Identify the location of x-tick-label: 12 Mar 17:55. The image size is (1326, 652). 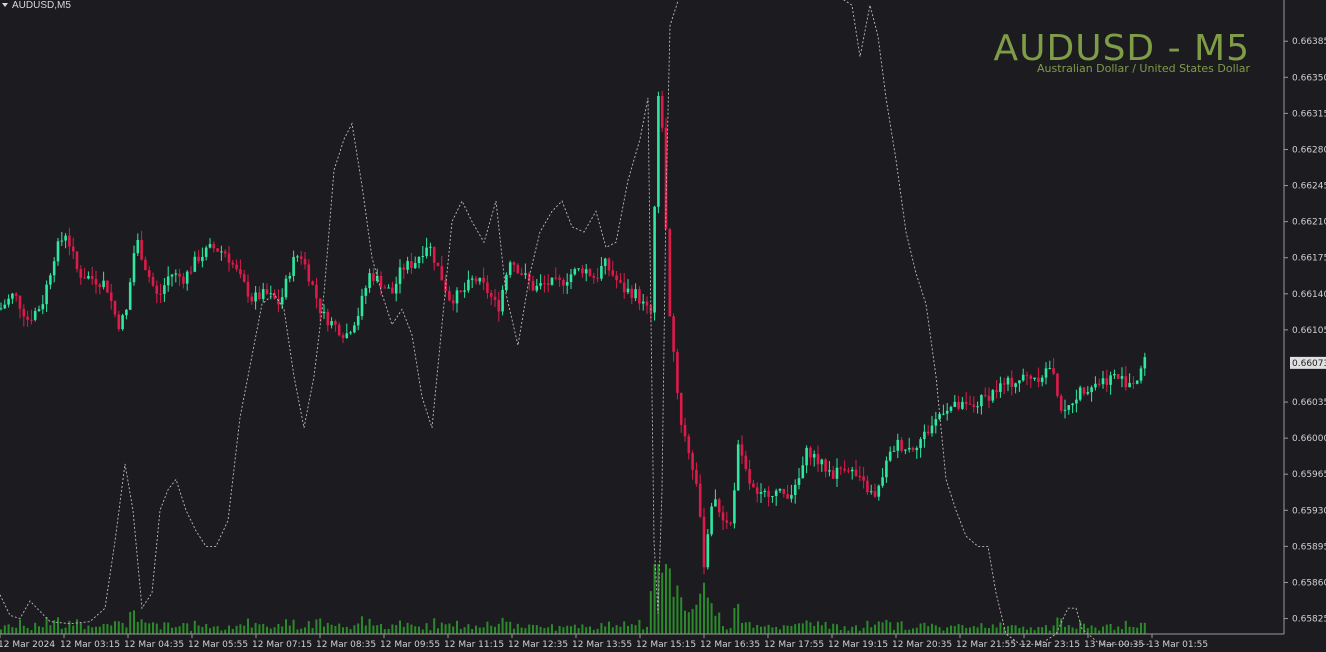
(794, 645).